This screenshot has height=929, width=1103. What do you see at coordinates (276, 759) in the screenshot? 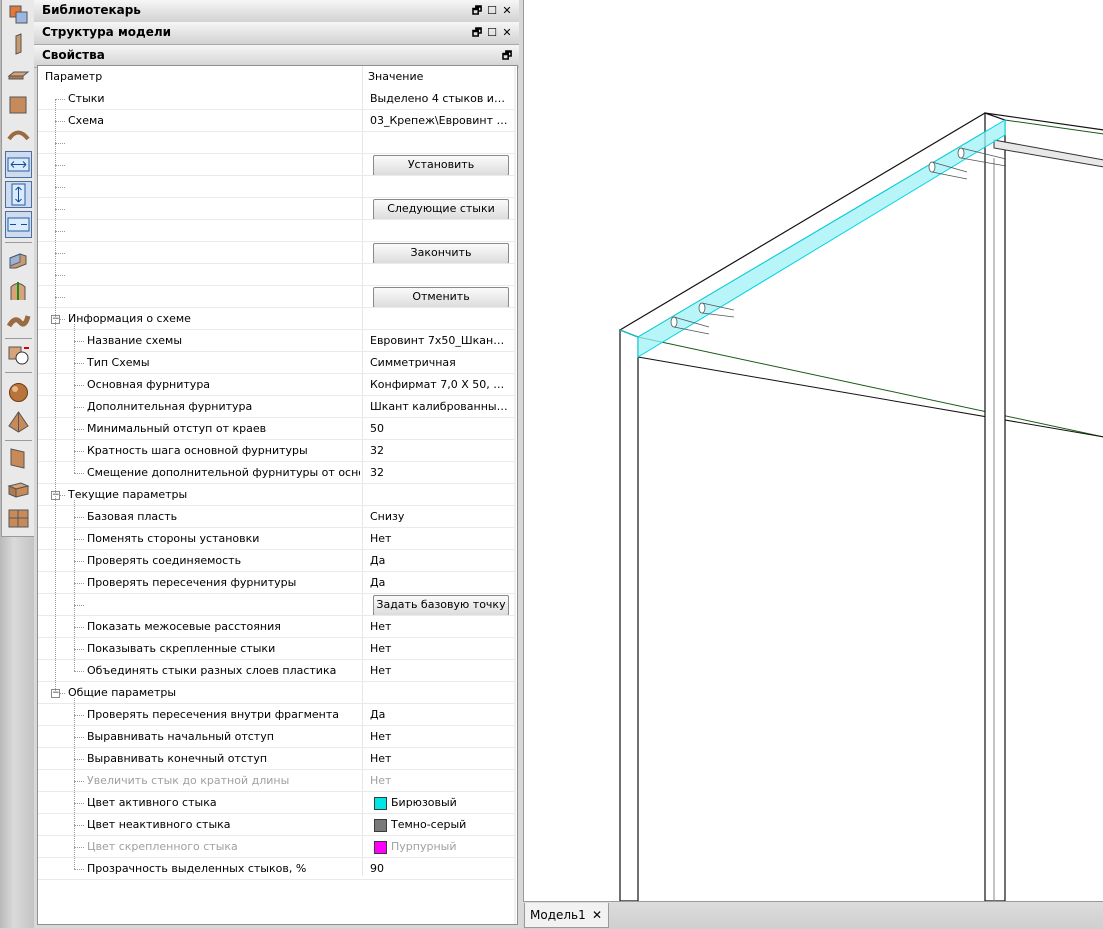
I see `property-row: Выравнивать конечный отступ Нет` at bounding box center [276, 759].